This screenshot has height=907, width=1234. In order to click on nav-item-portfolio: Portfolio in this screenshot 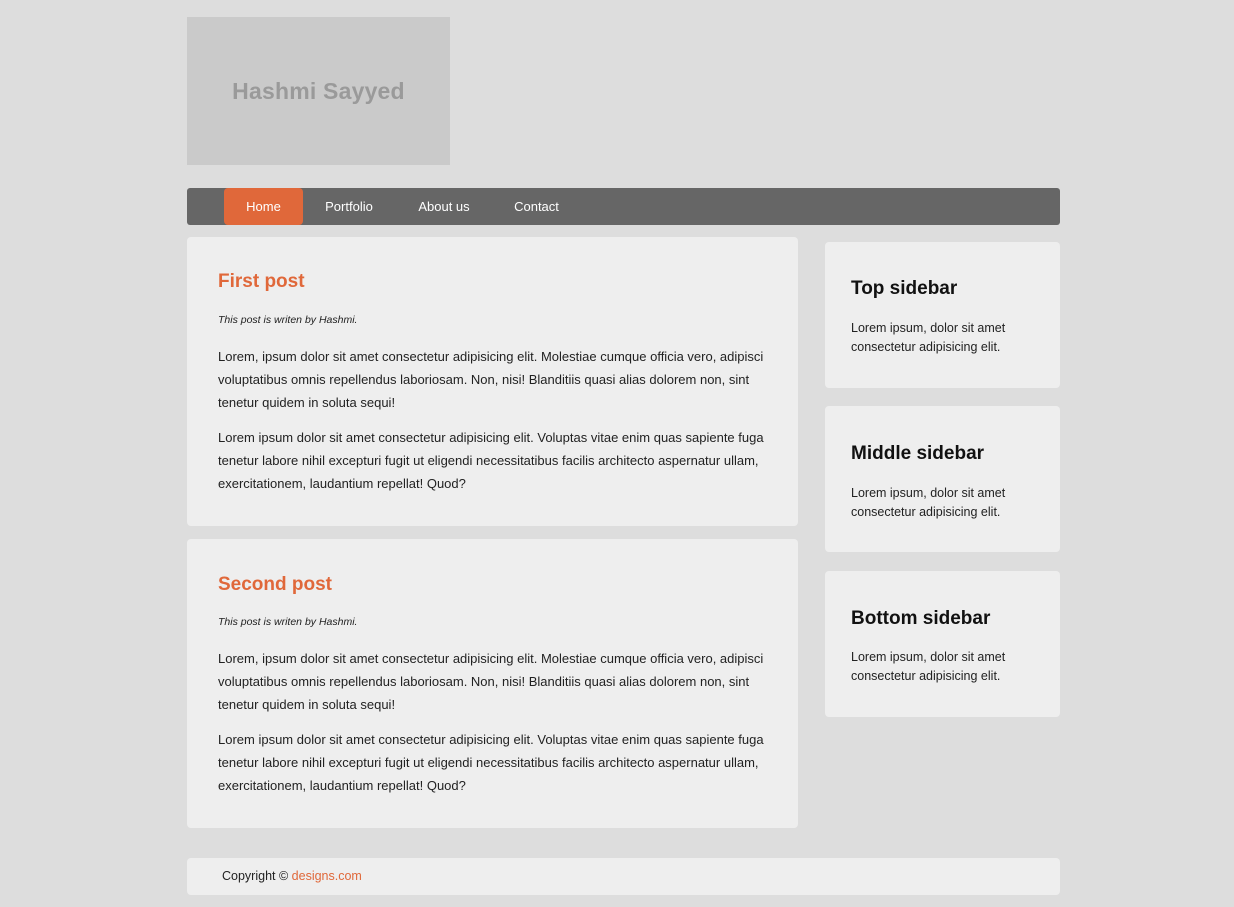, I will do `click(349, 206)`.